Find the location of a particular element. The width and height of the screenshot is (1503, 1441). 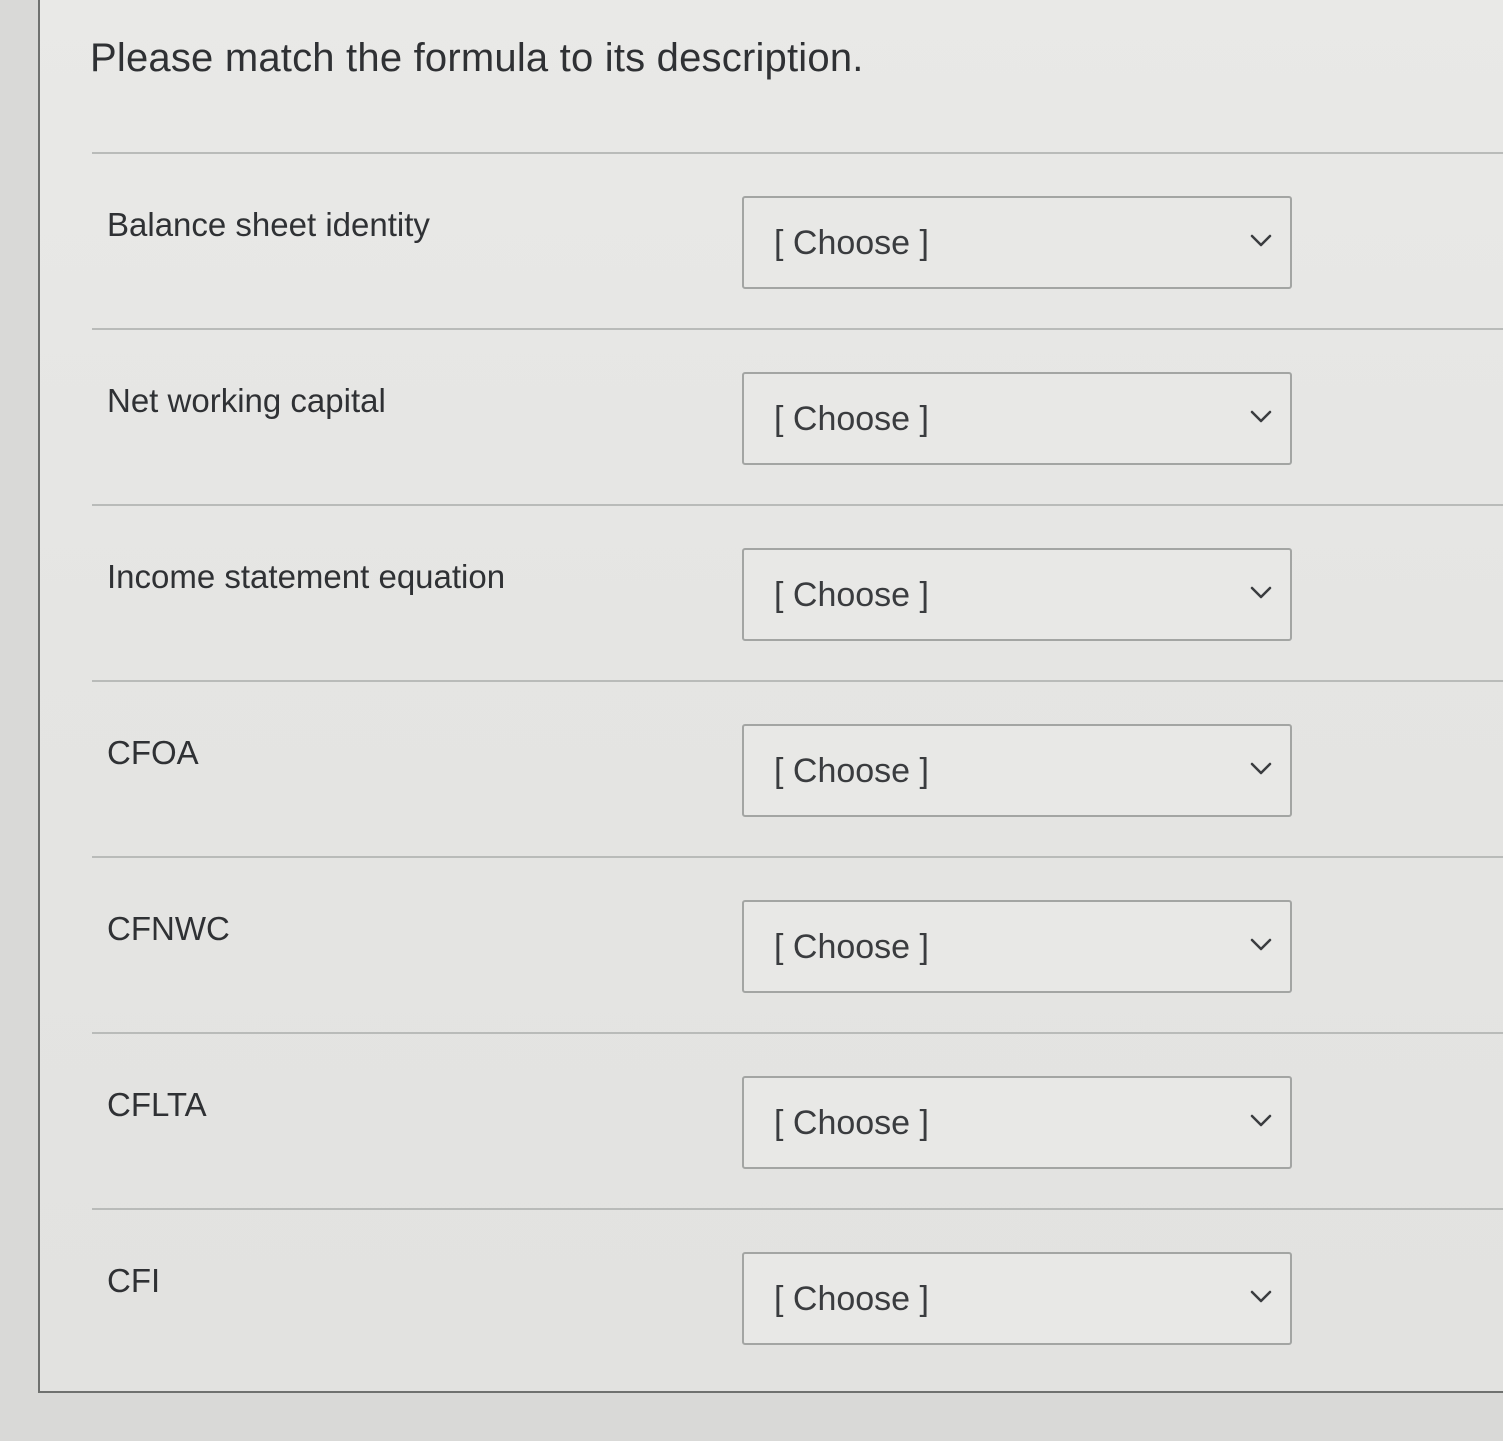

match-row-cfi: CFI [ Choose ] is located at coordinates (797, 1296).